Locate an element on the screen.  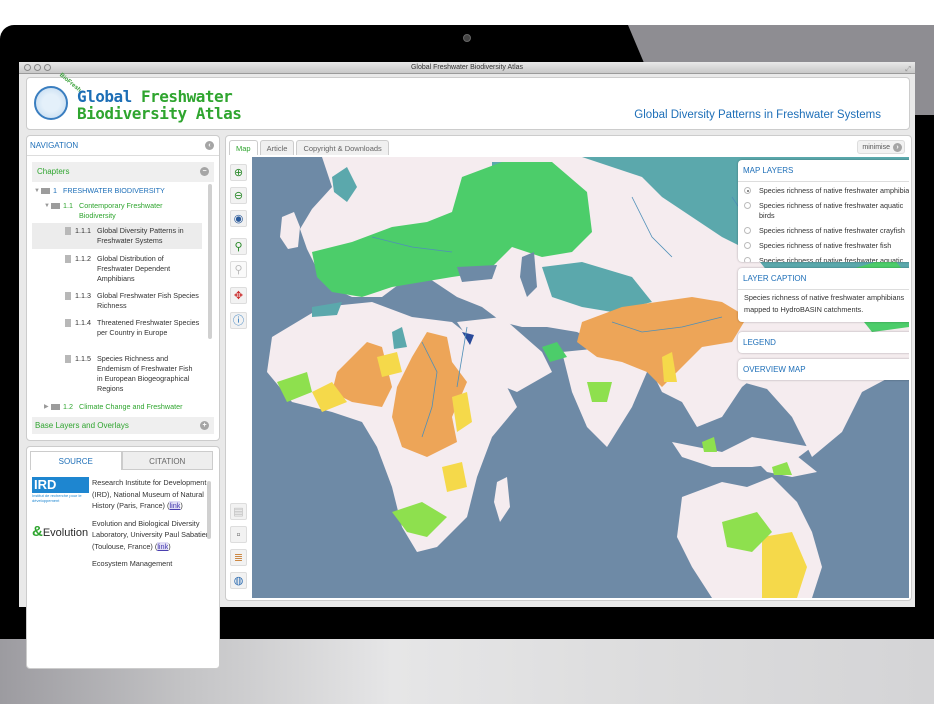
source-desc: Ecosystem Management is located at coordinates (132, 563).